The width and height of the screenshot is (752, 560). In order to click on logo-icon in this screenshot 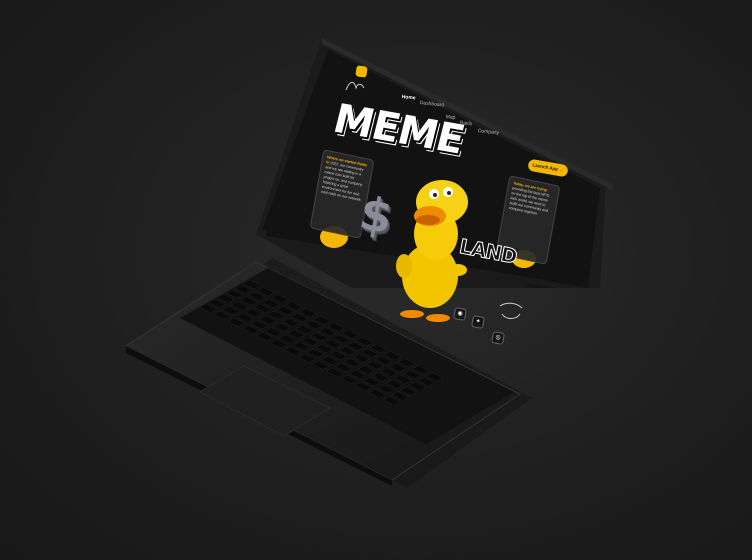, I will do `click(361, 71)`.